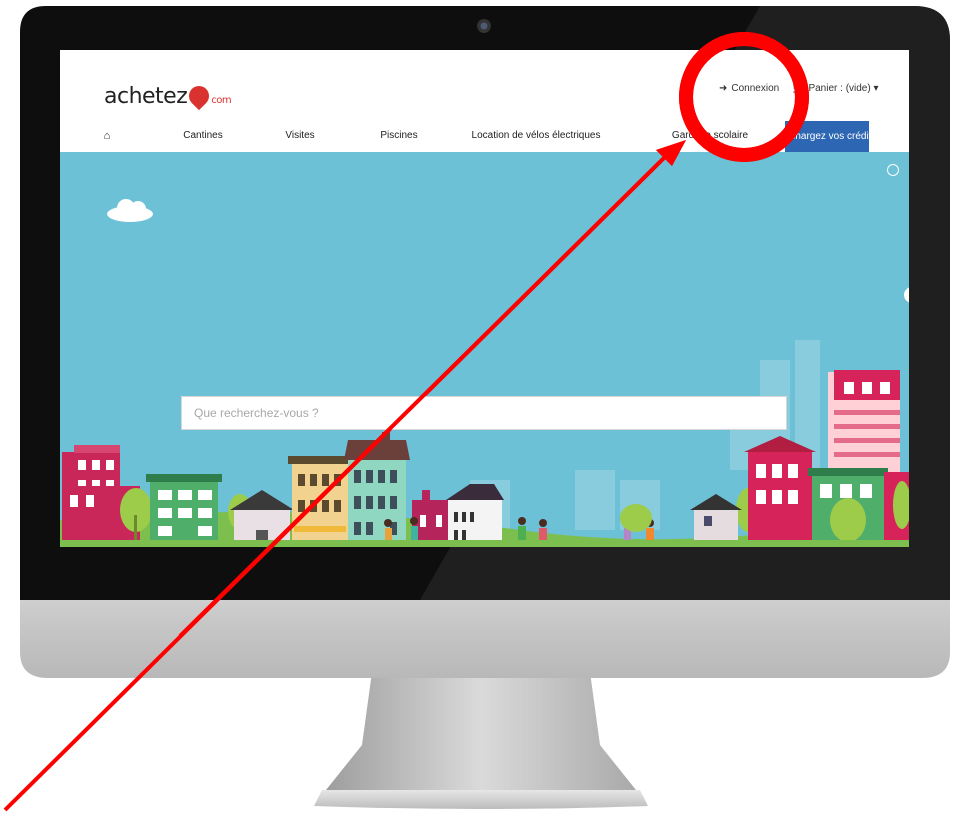  I want to click on login-link: ➜ Connexion, so click(749, 88).